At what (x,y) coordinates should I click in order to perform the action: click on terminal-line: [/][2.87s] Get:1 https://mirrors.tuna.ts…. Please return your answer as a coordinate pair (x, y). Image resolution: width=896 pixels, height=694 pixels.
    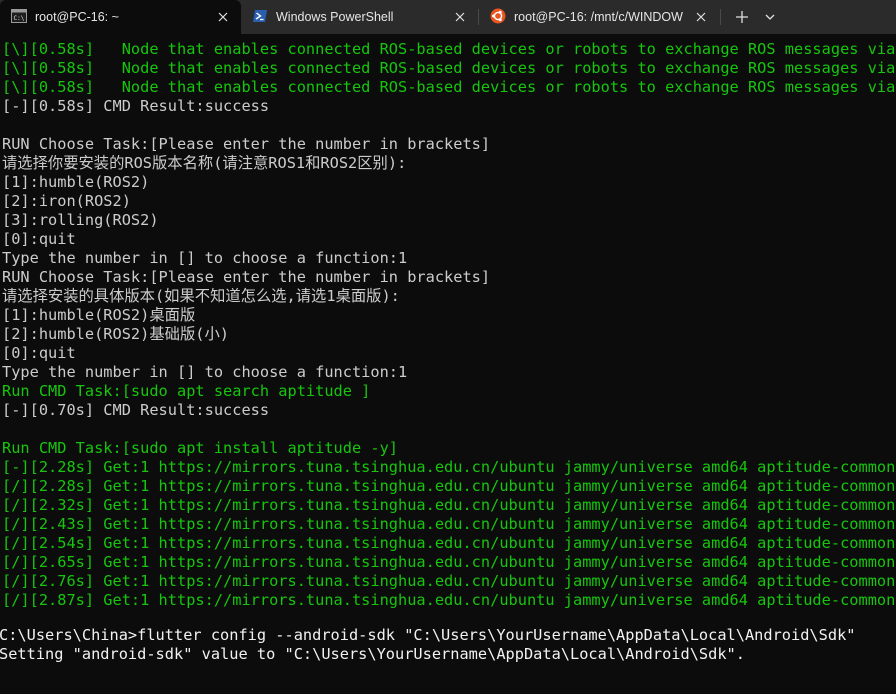
    Looking at the image, I should click on (449, 600).